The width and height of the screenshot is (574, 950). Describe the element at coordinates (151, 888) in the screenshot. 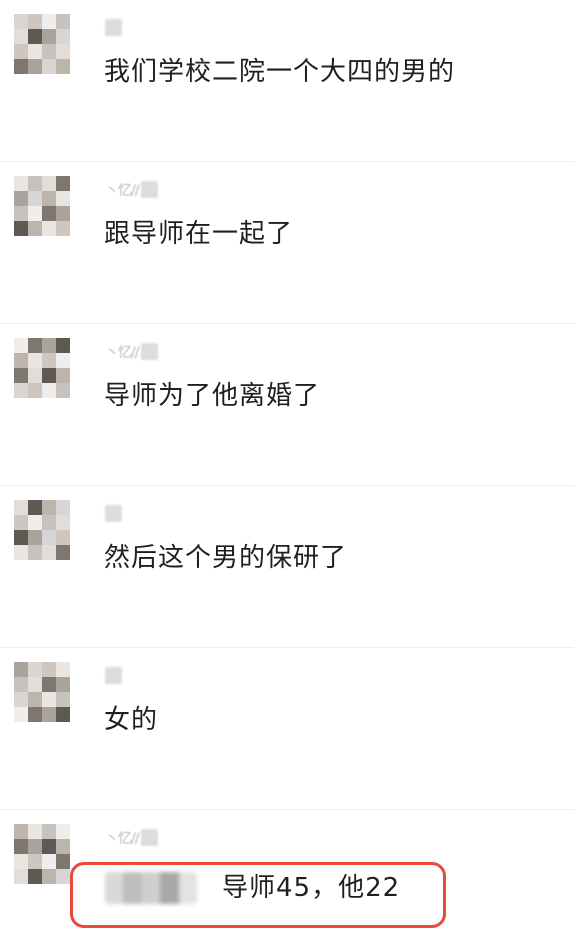

I see `blurred-text-fragment` at that location.